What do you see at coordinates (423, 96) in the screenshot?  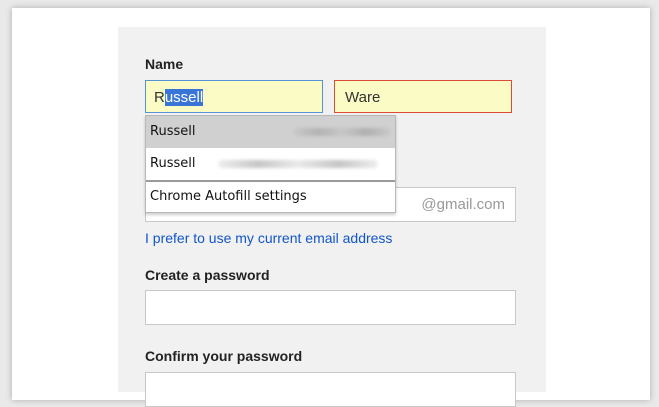 I see `last-name-input: Ware` at bounding box center [423, 96].